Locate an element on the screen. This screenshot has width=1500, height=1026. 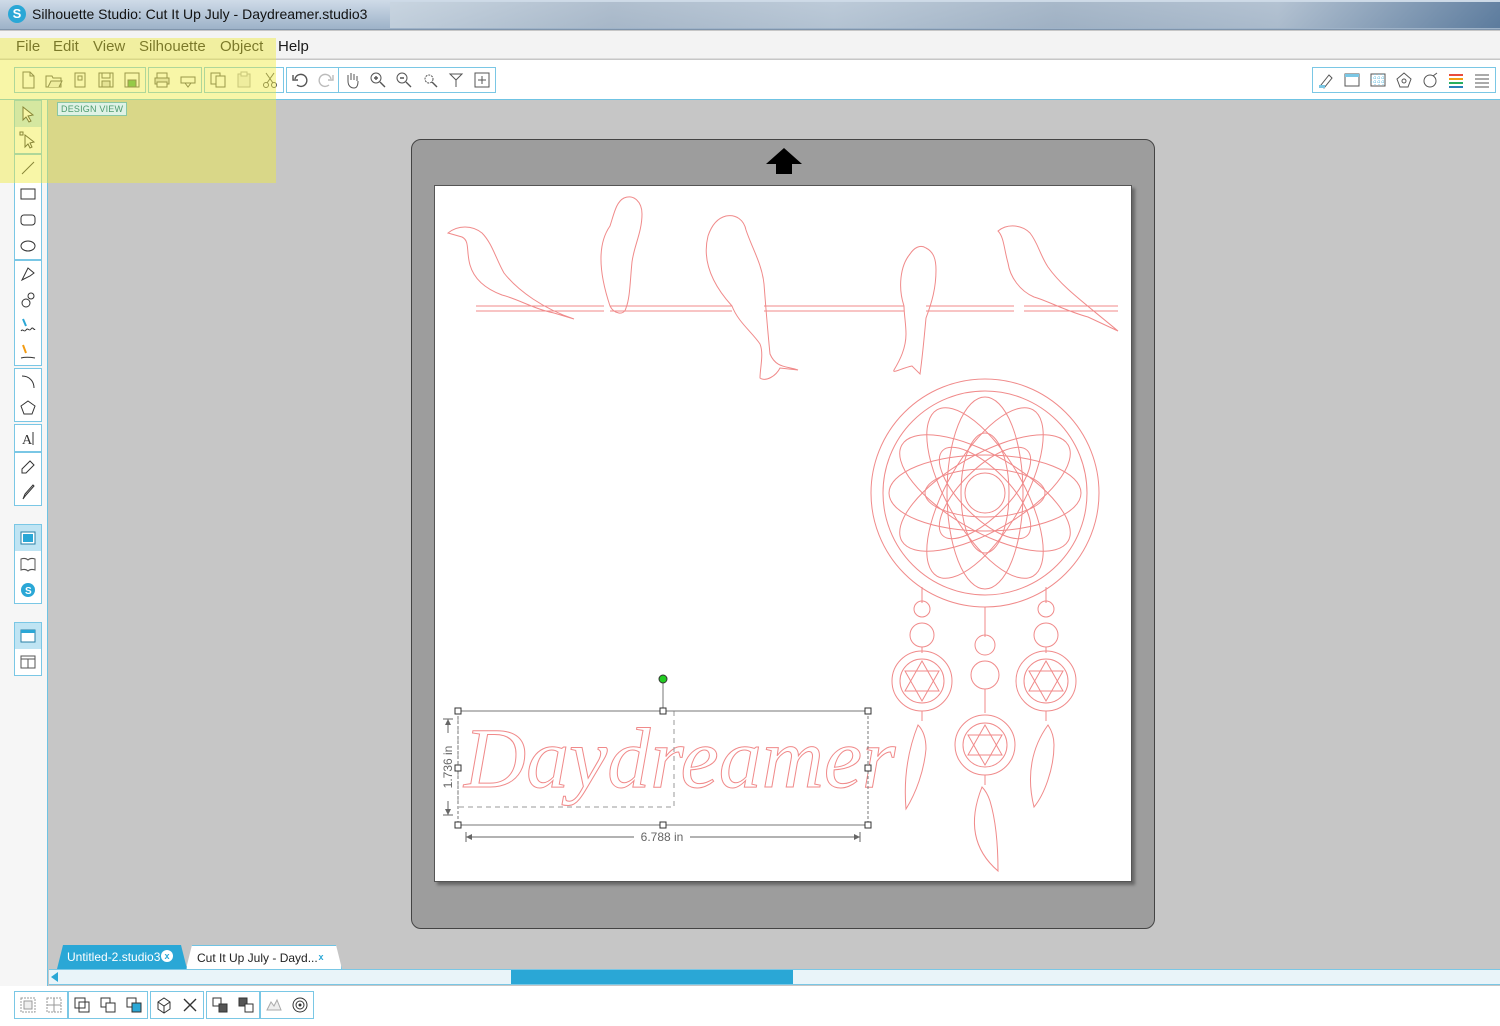
delete-icon is located at coordinates (190, 1005).